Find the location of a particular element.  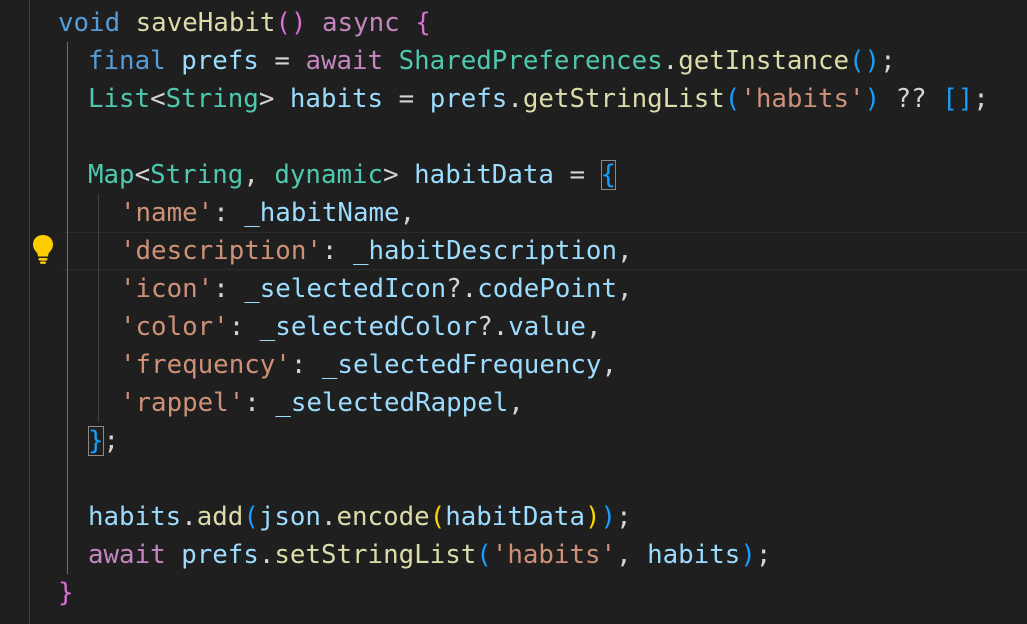

code-line: habits.add(json.encode(habitData)); is located at coordinates (360, 517).